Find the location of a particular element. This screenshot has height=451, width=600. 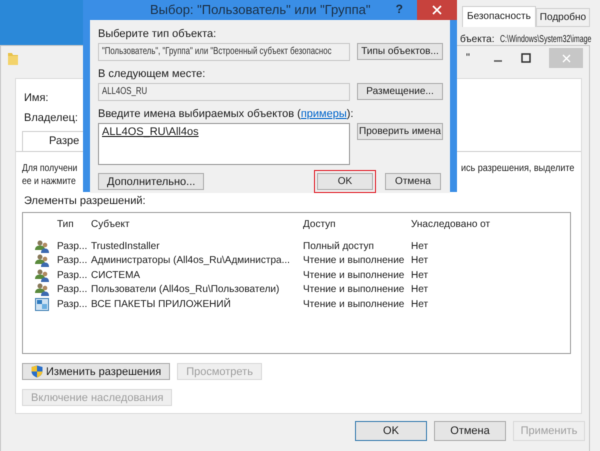

instruction-text: ее и нажмите is located at coordinates (49, 181).